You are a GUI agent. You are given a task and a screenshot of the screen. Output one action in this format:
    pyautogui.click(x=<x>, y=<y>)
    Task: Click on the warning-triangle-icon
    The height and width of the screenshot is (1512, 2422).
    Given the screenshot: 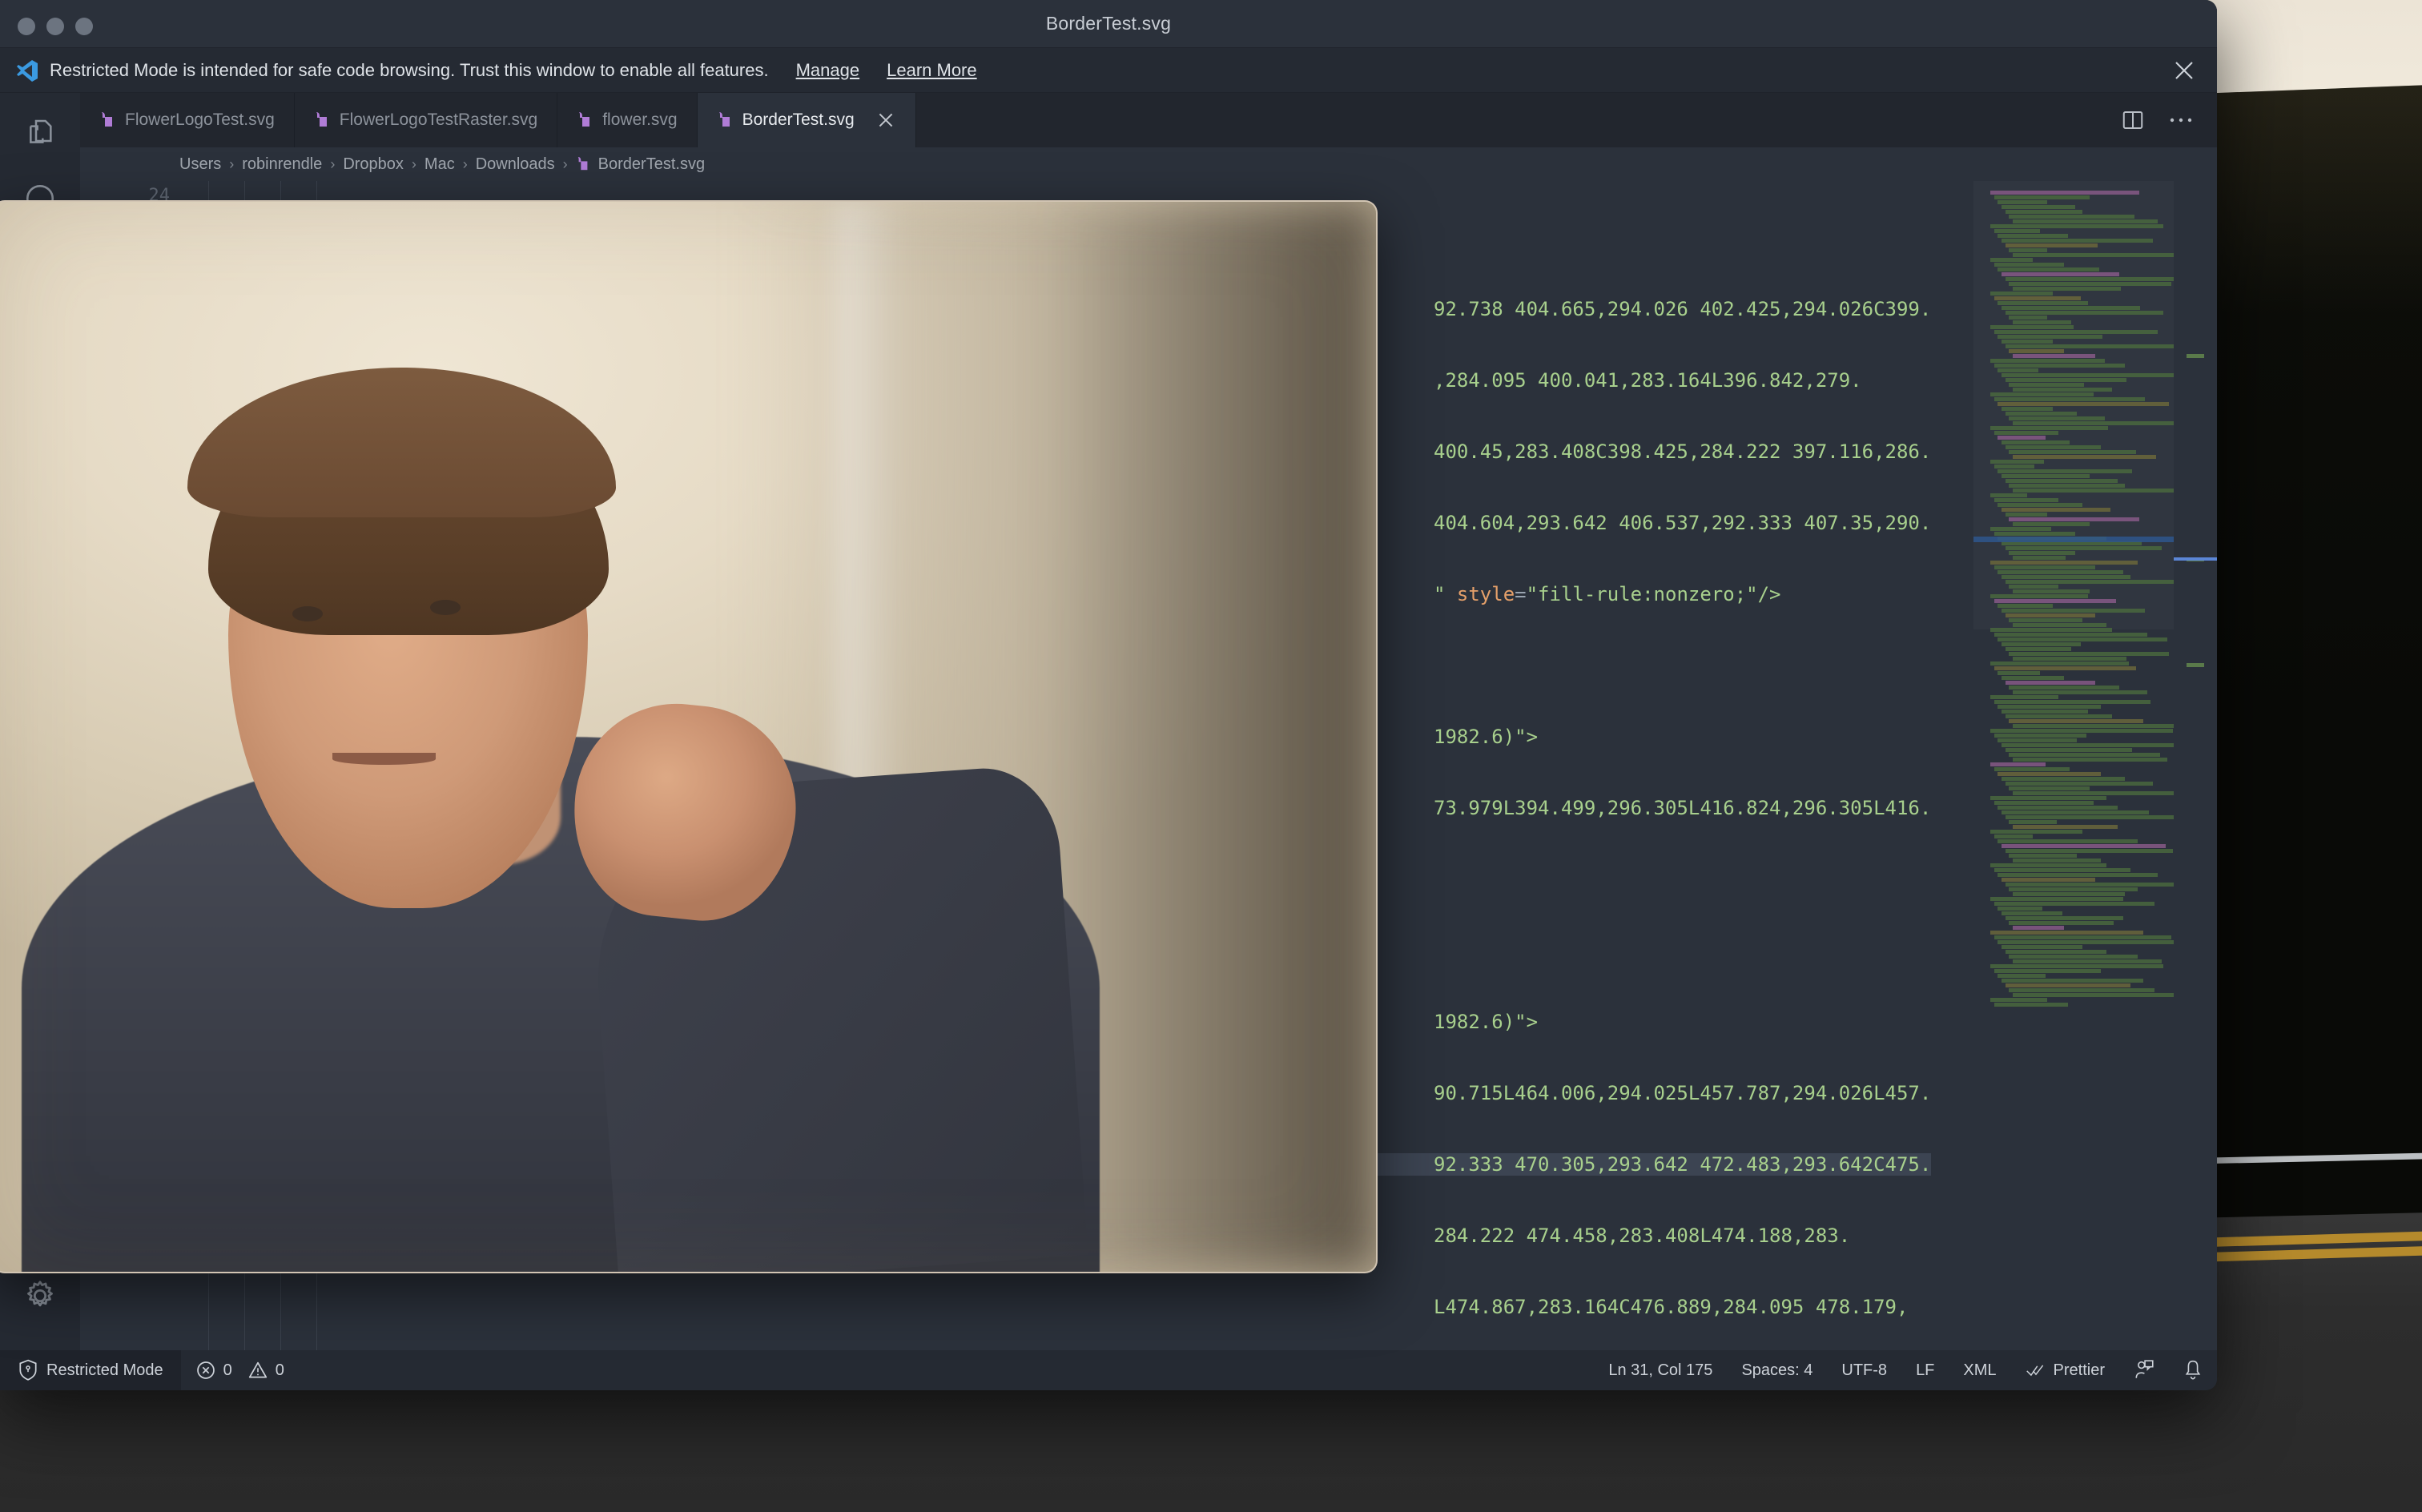 What is the action you would take?
    pyautogui.click(x=257, y=1369)
    